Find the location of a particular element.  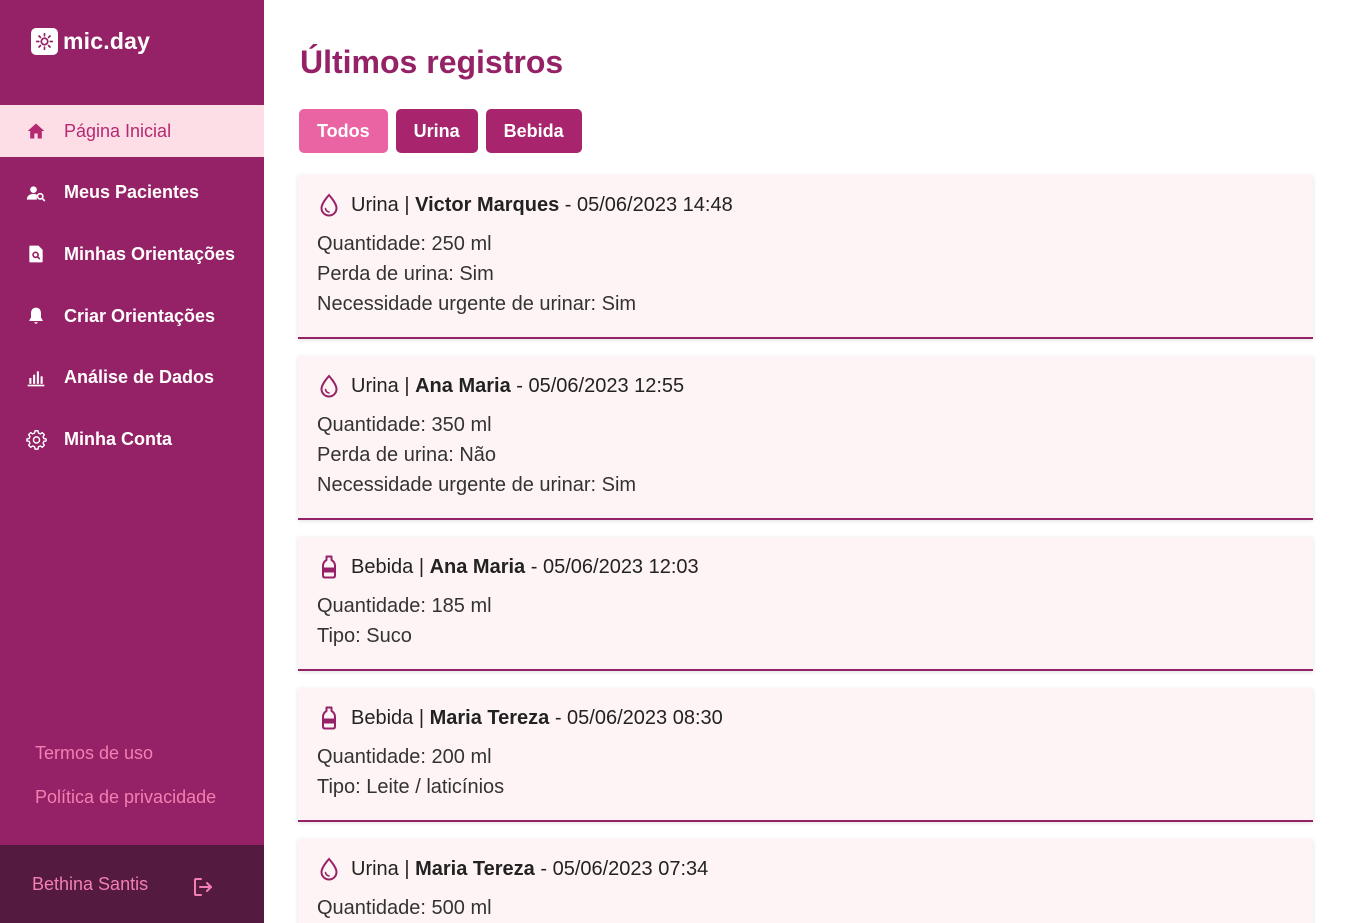

sun-logo-icon is located at coordinates (44, 41).